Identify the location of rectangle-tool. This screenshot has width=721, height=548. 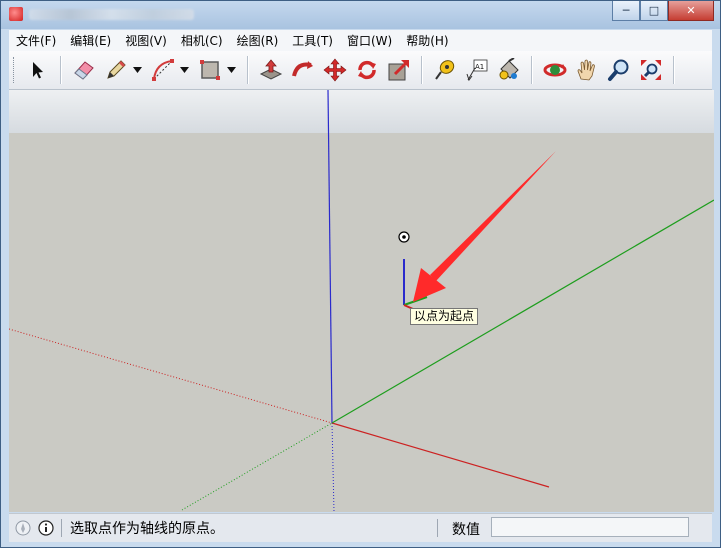
(210, 70).